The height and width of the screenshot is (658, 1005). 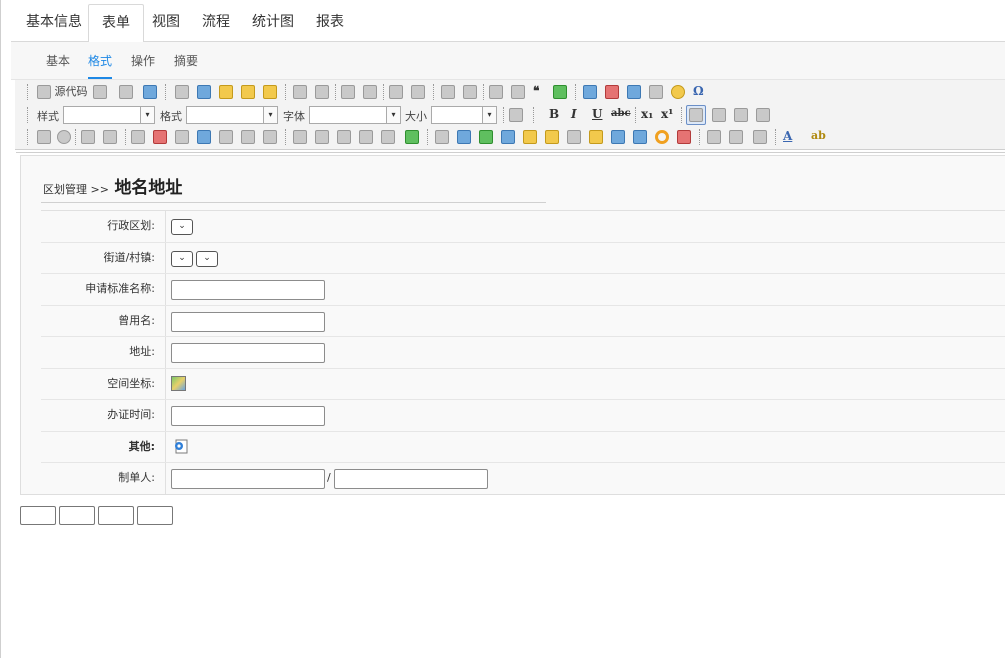 What do you see at coordinates (160, 137) in the screenshot?
I see `date-field-button` at bounding box center [160, 137].